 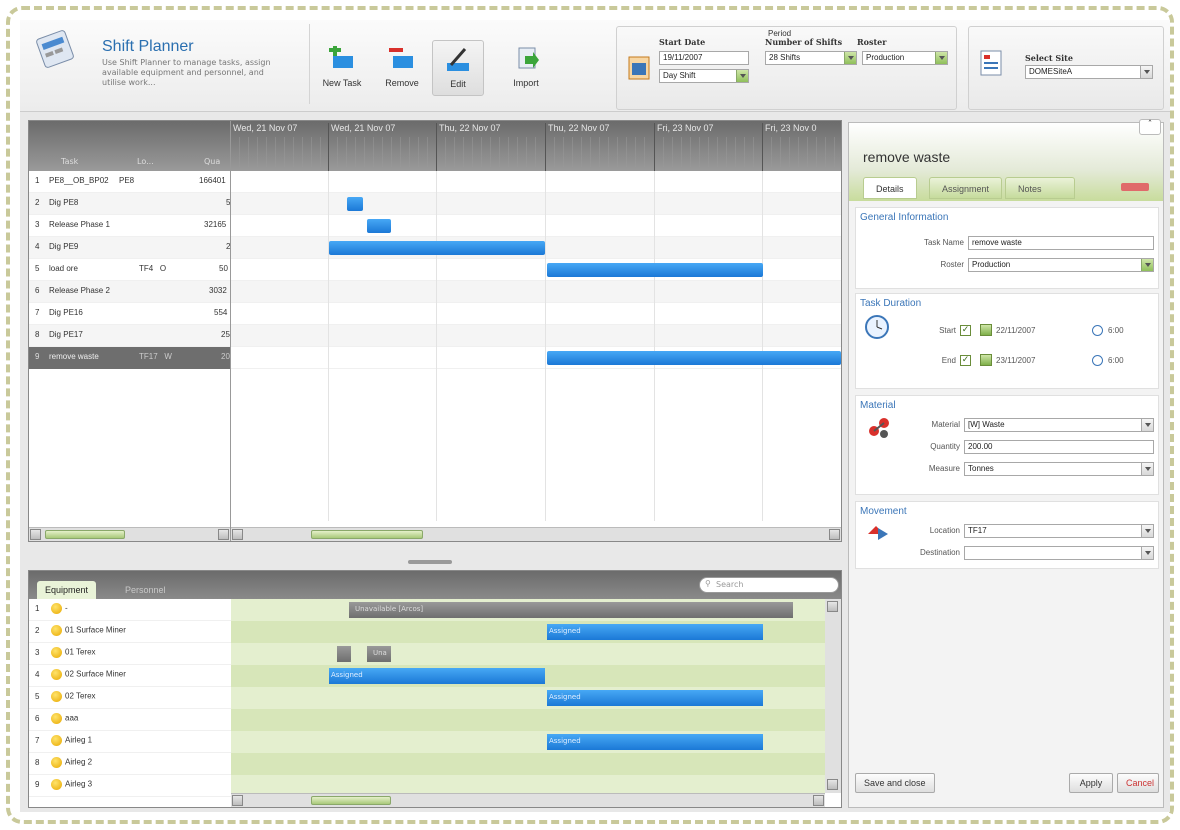 I want to click on start-checkbox: ✓, so click(x=965, y=330).